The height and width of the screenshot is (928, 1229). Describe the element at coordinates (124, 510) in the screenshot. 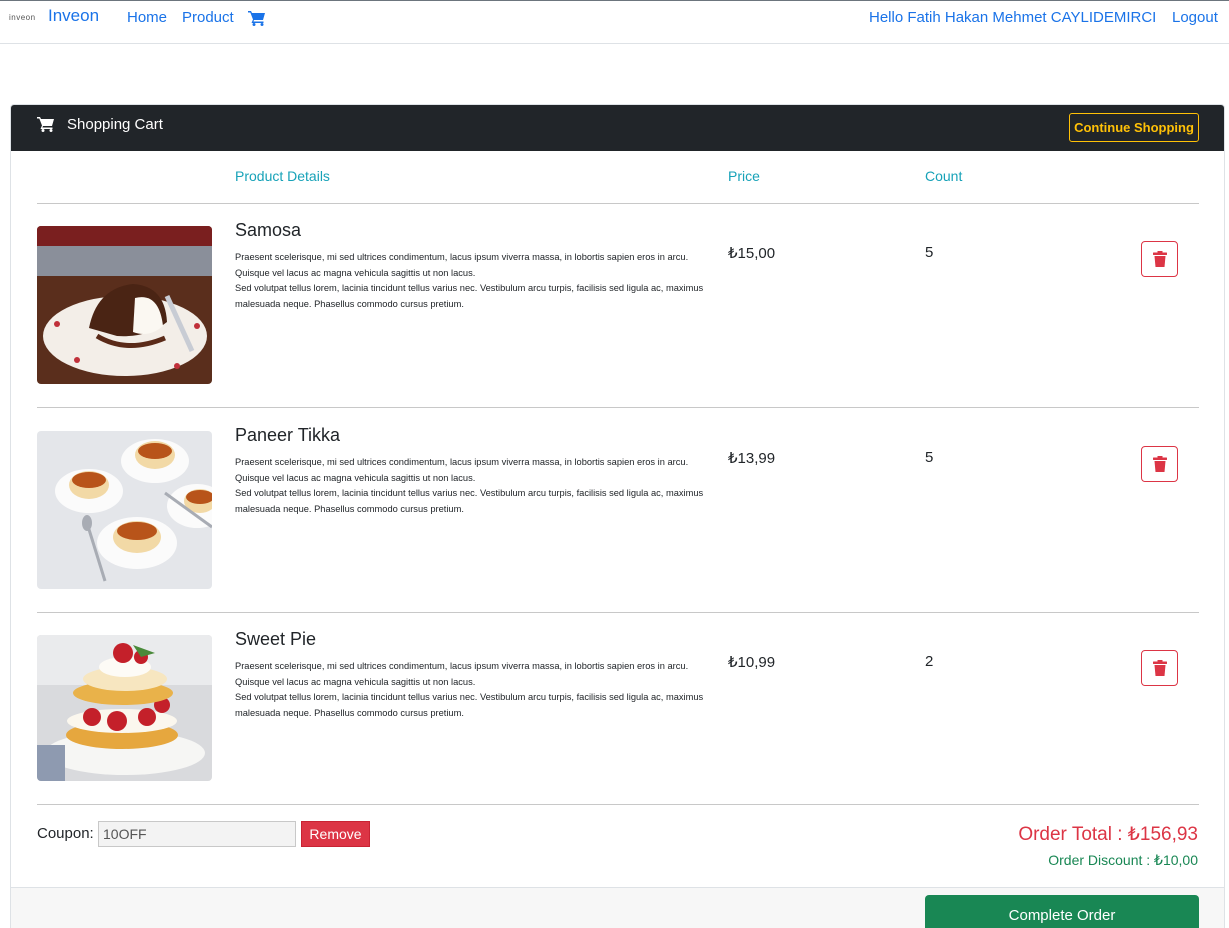

I see `product-image-caramel-flan` at that location.